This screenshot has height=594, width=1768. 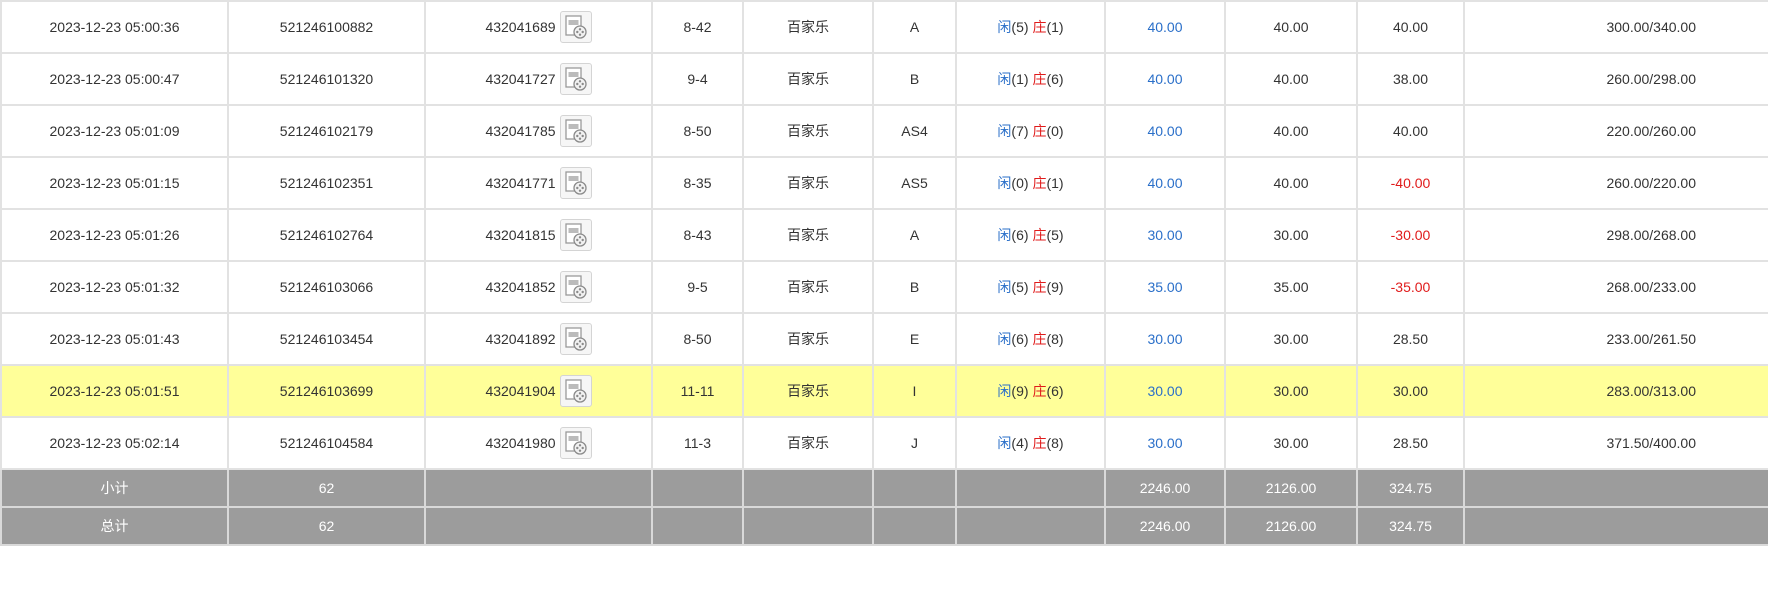 I want to click on balance-change: 233.00/261.50, so click(x=1615, y=339).